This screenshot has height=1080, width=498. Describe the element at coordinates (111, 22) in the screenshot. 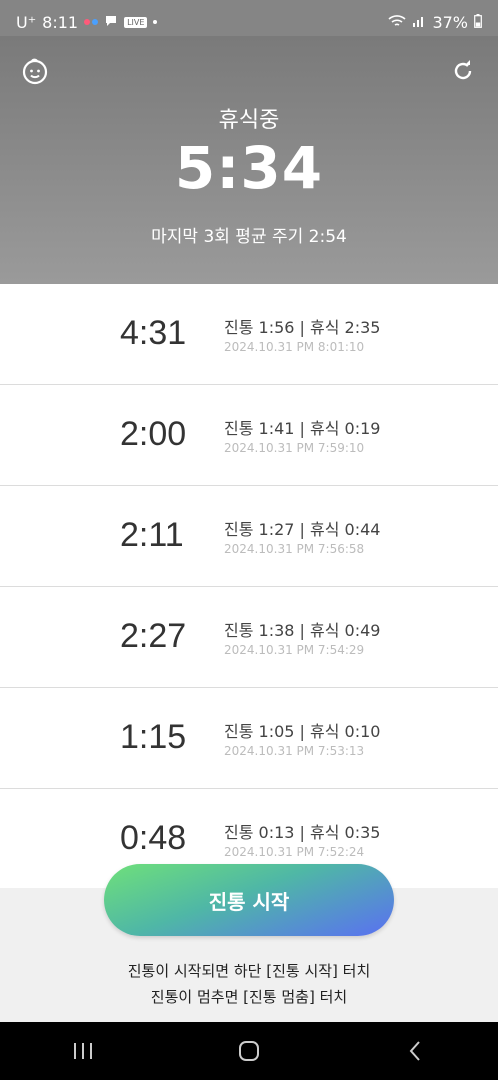

I see `chat-icon` at that location.